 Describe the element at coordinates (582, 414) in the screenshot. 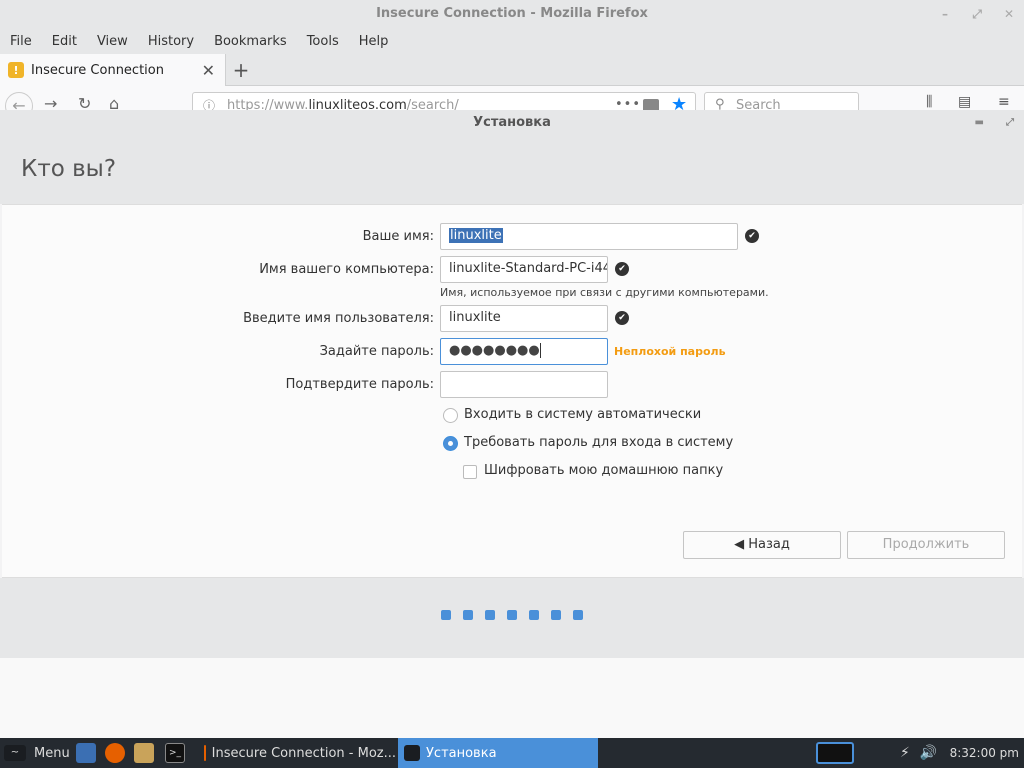

I see `autologin-label: Входить в систему автоматически` at that location.